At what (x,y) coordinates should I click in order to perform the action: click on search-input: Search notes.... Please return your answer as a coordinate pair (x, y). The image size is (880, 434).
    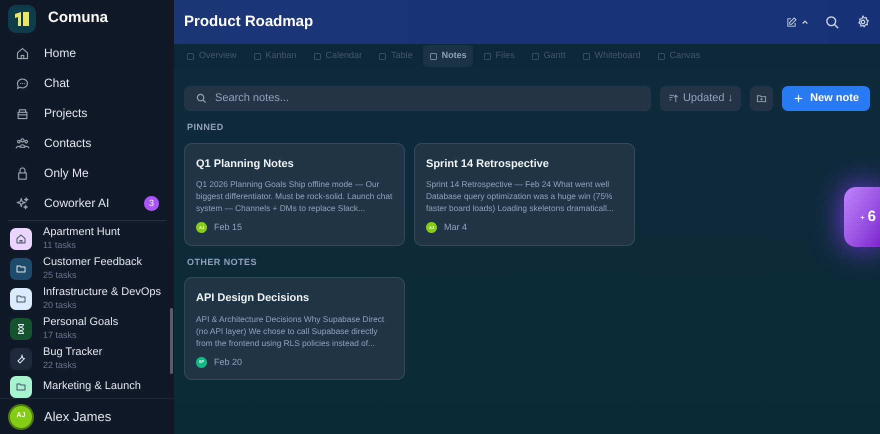
    Looking at the image, I should click on (427, 98).